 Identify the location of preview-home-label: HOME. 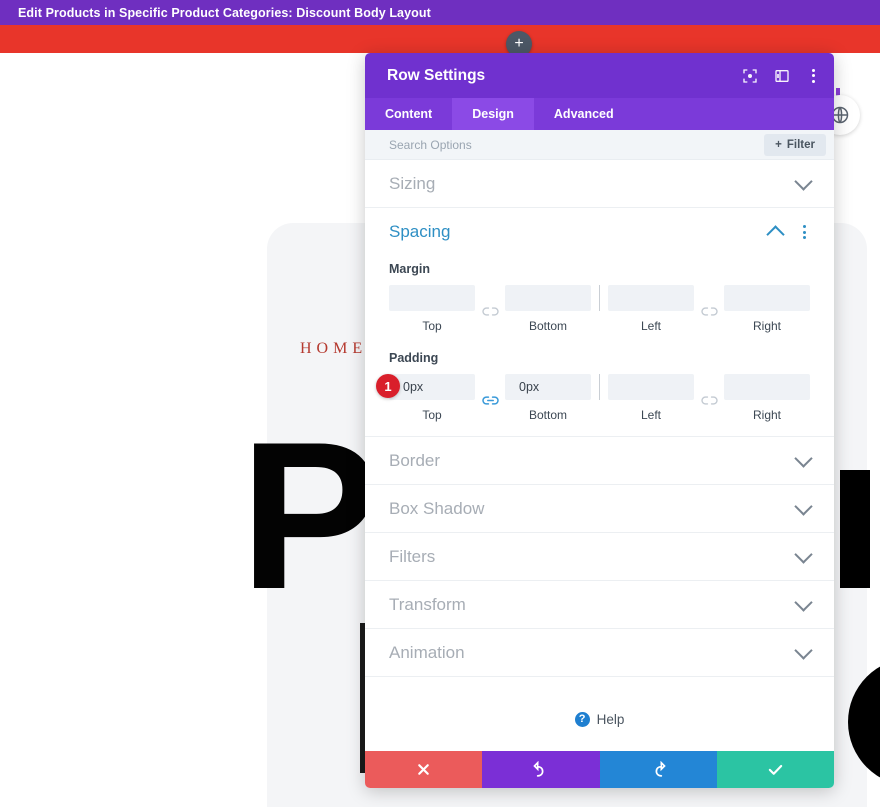
(334, 348).